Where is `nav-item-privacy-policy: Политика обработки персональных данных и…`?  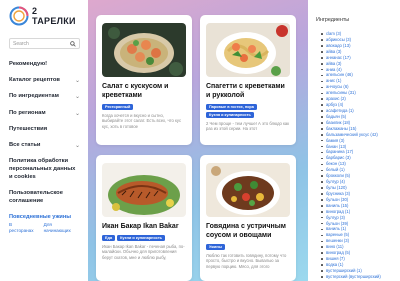
nav-item-privacy-policy: Политика обработки персональных данных и… is located at coordinates (44, 169).